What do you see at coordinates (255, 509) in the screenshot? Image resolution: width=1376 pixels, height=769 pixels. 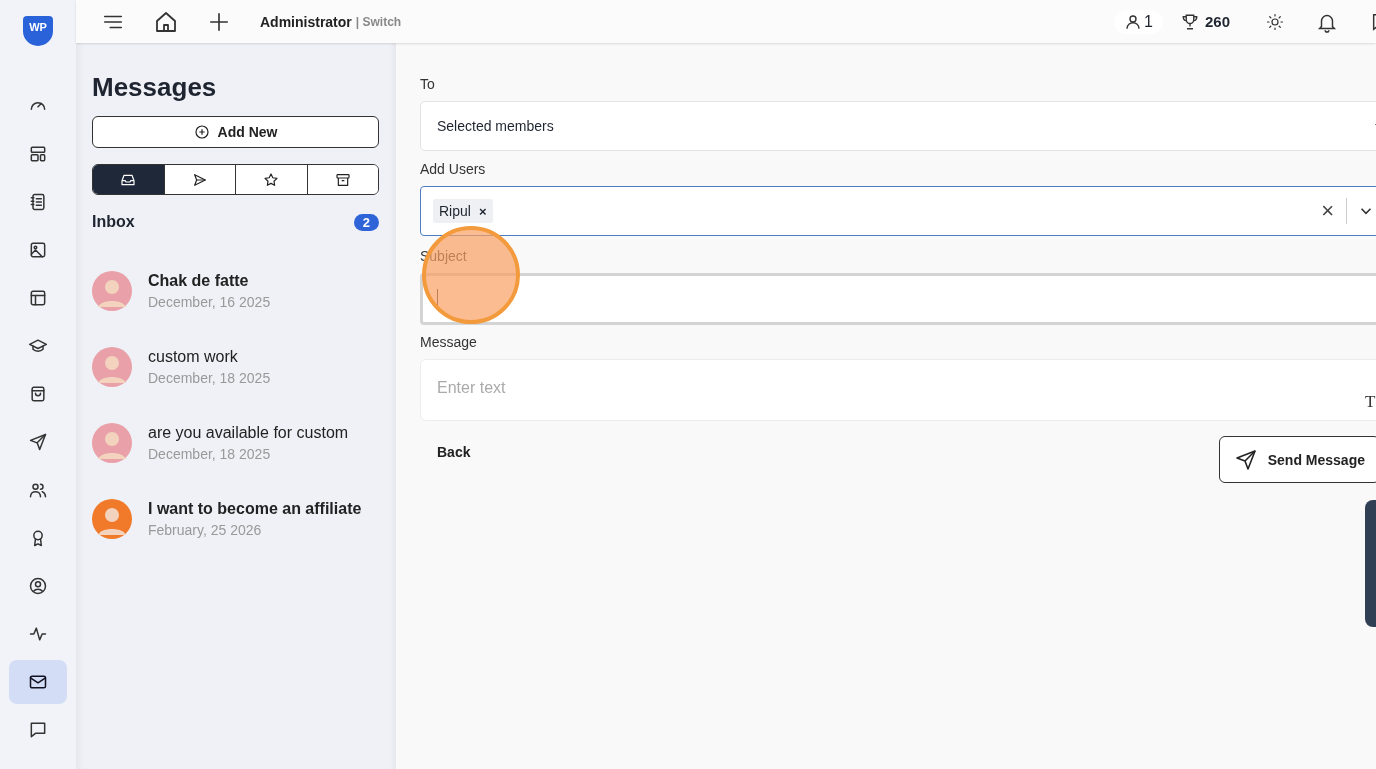 I see `message-subject: I want to become an affiliate` at bounding box center [255, 509].